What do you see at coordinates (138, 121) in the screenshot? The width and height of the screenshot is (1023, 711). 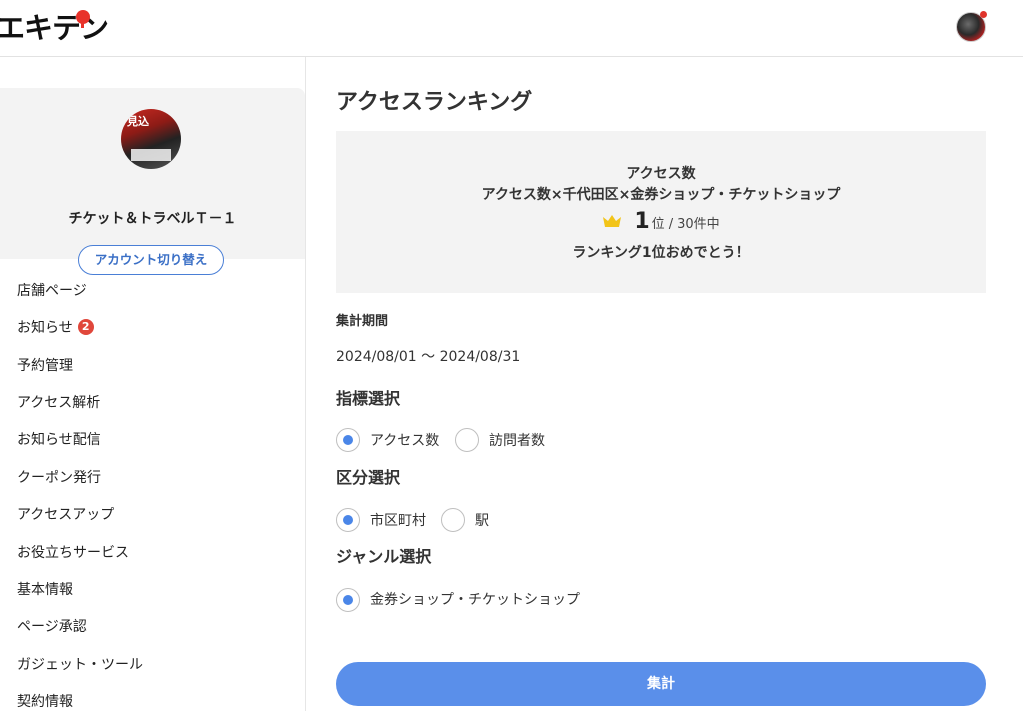 I see `shop-avatar-text: 見込` at bounding box center [138, 121].